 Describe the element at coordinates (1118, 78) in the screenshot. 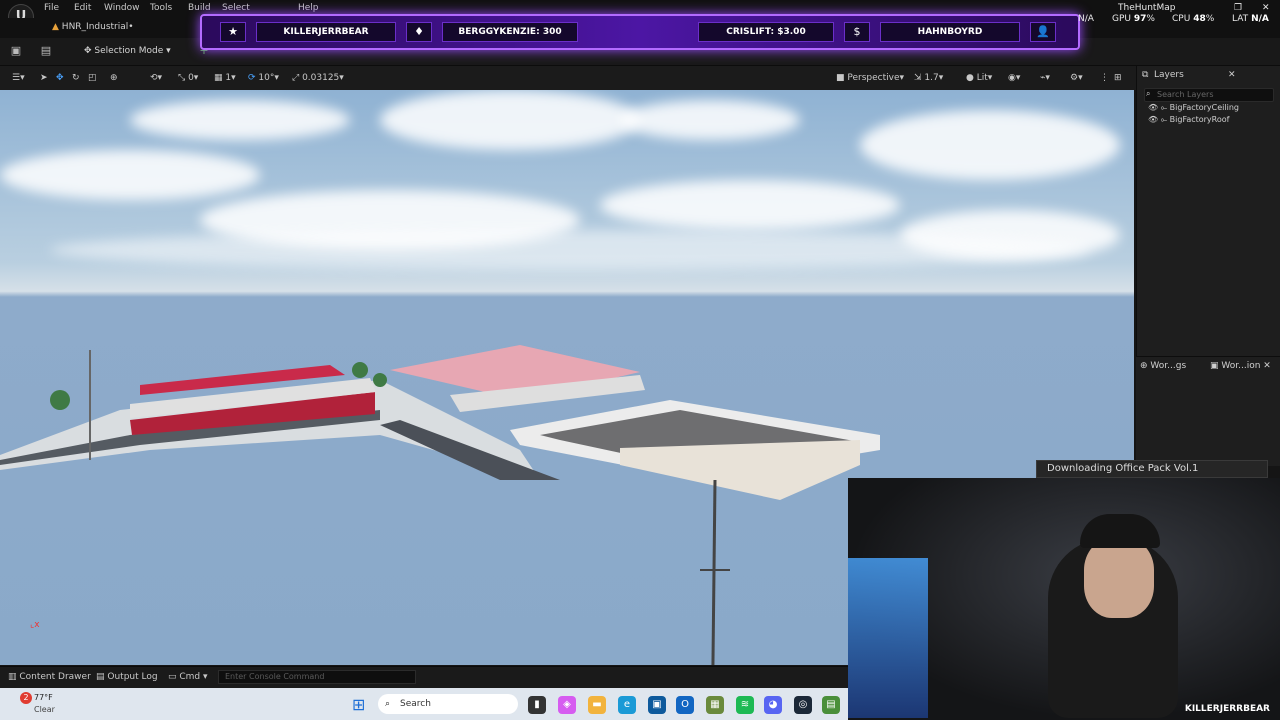

I see `layout-icon: ⊞` at that location.